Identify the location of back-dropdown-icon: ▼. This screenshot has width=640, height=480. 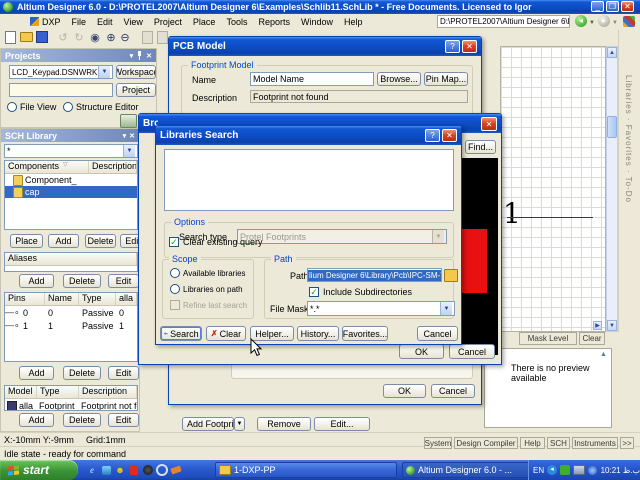
(592, 23).